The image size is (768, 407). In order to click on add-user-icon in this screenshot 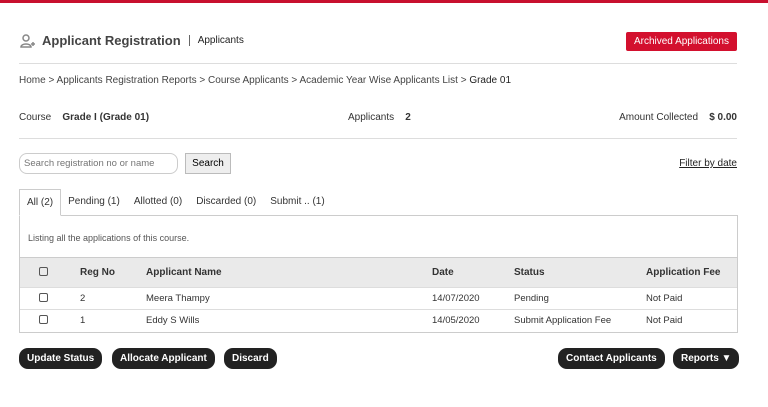, I will do `click(27, 40)`.